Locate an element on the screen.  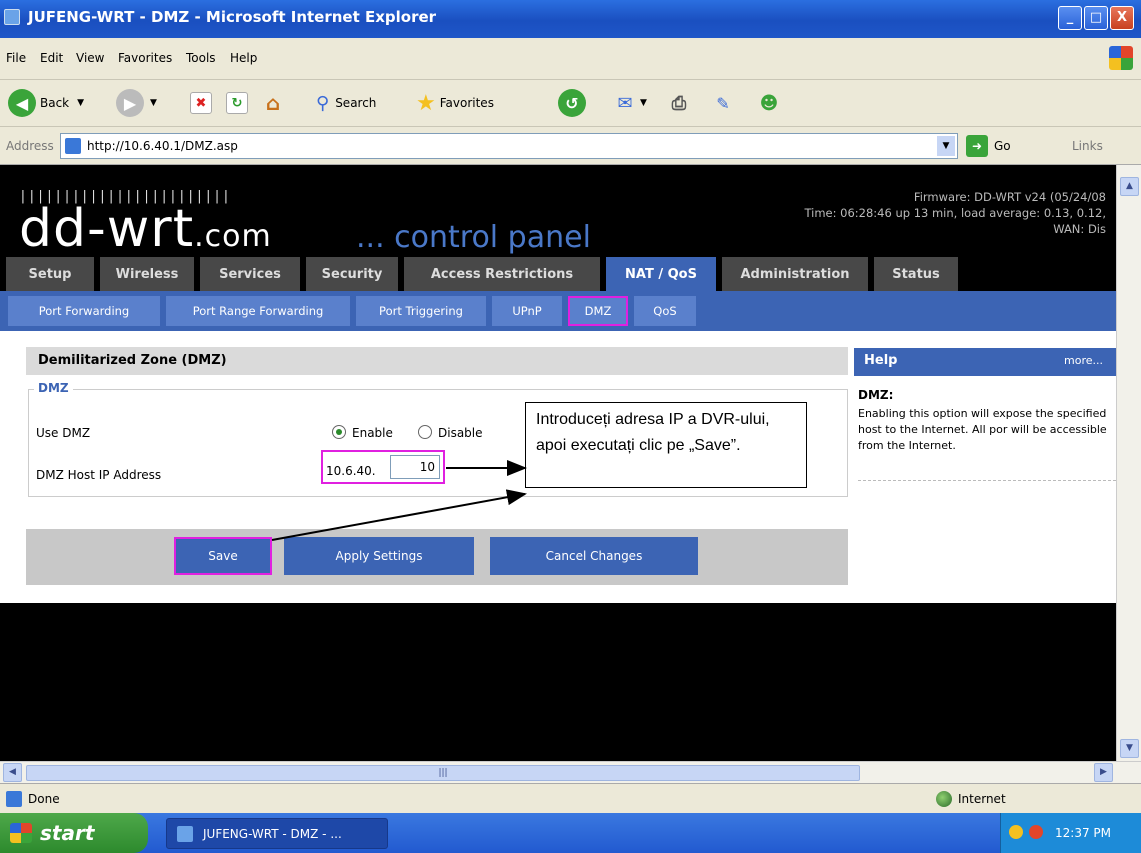
start-button: start is located at coordinates (74, 833).